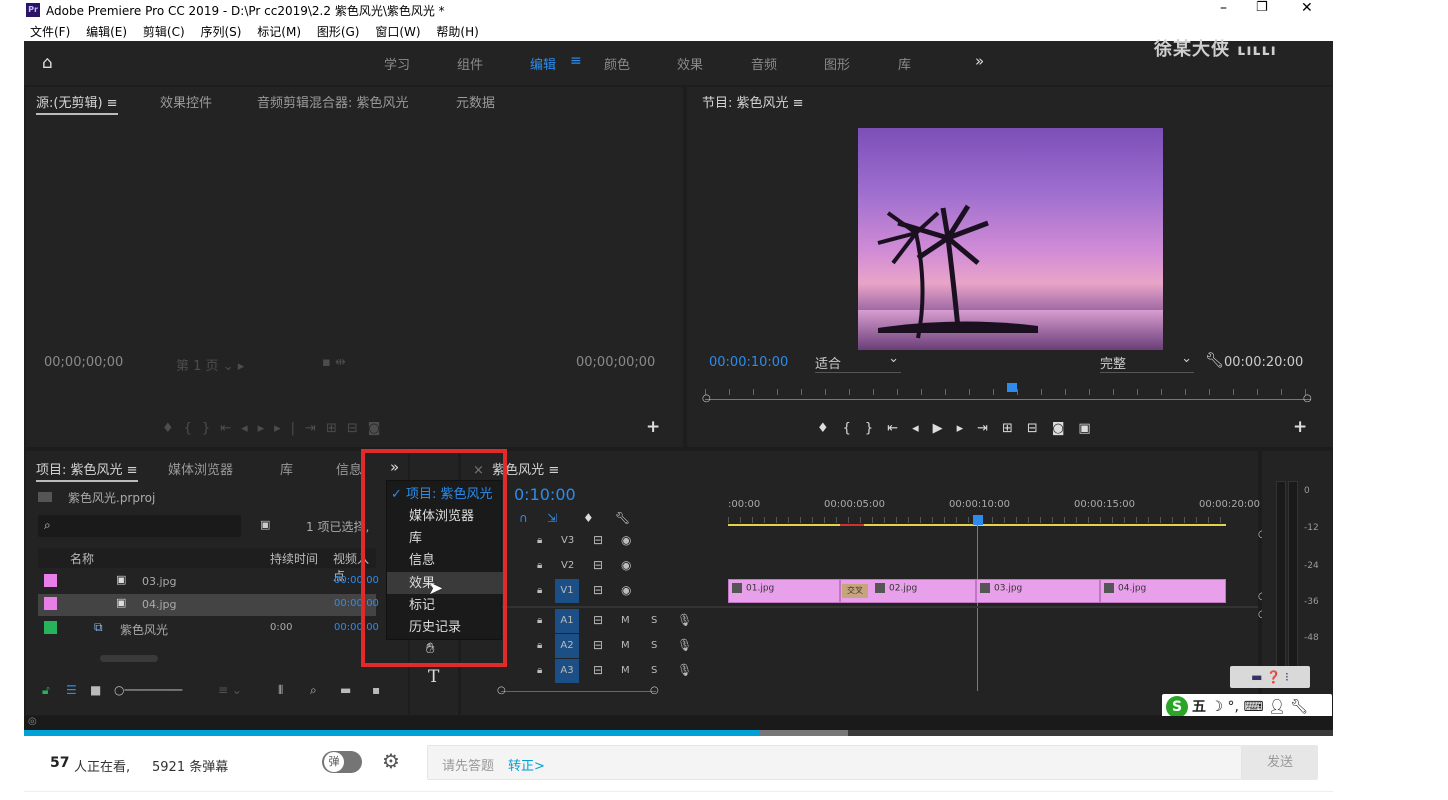 The image size is (1448, 800). Describe the element at coordinates (834, 762) in the screenshot. I see `danmaku-input: 请先答题 转正>` at that location.